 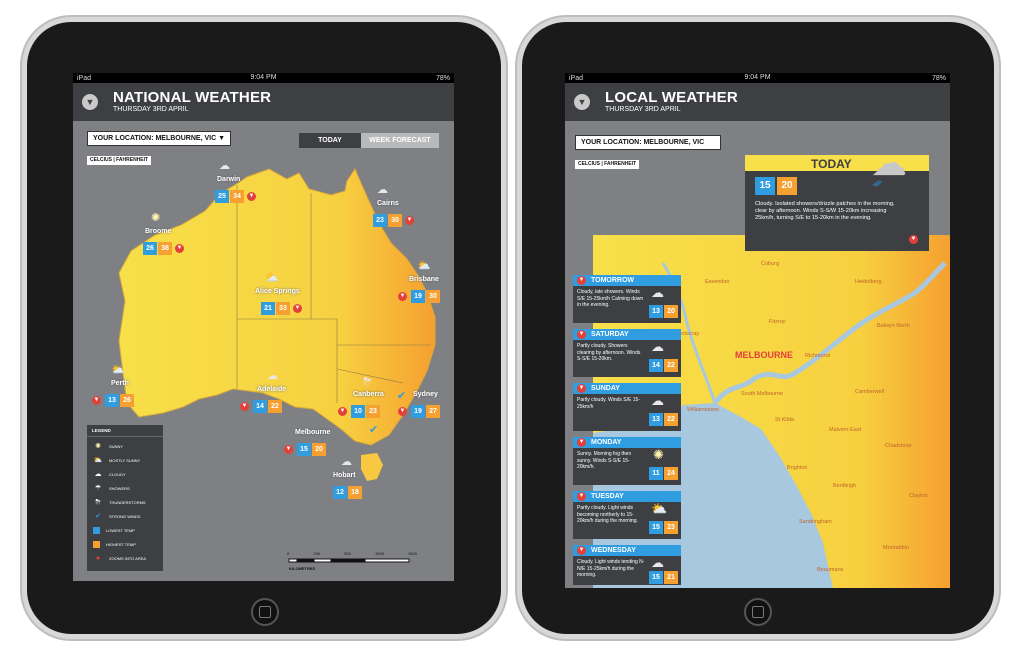 What do you see at coordinates (342, 411) in the screenshot?
I see `zoom-button-canberra: ▼` at bounding box center [342, 411].